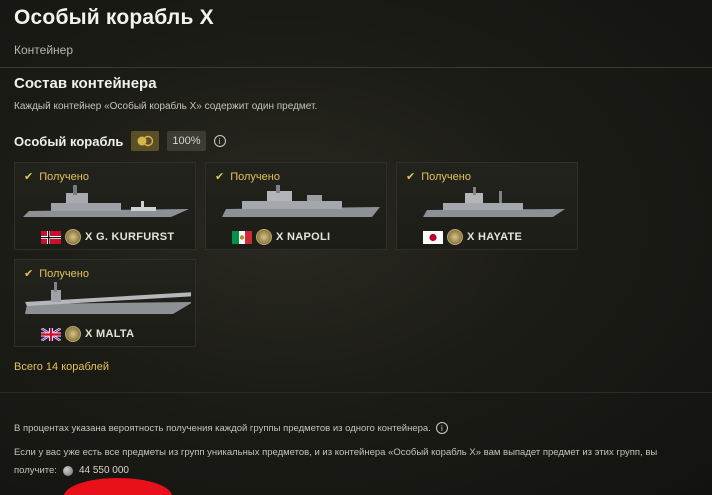 The width and height of the screenshot is (712, 495). I want to click on ship-card-g-kurfurst: ✔ Получено X G. KURFURST, so click(105, 206).